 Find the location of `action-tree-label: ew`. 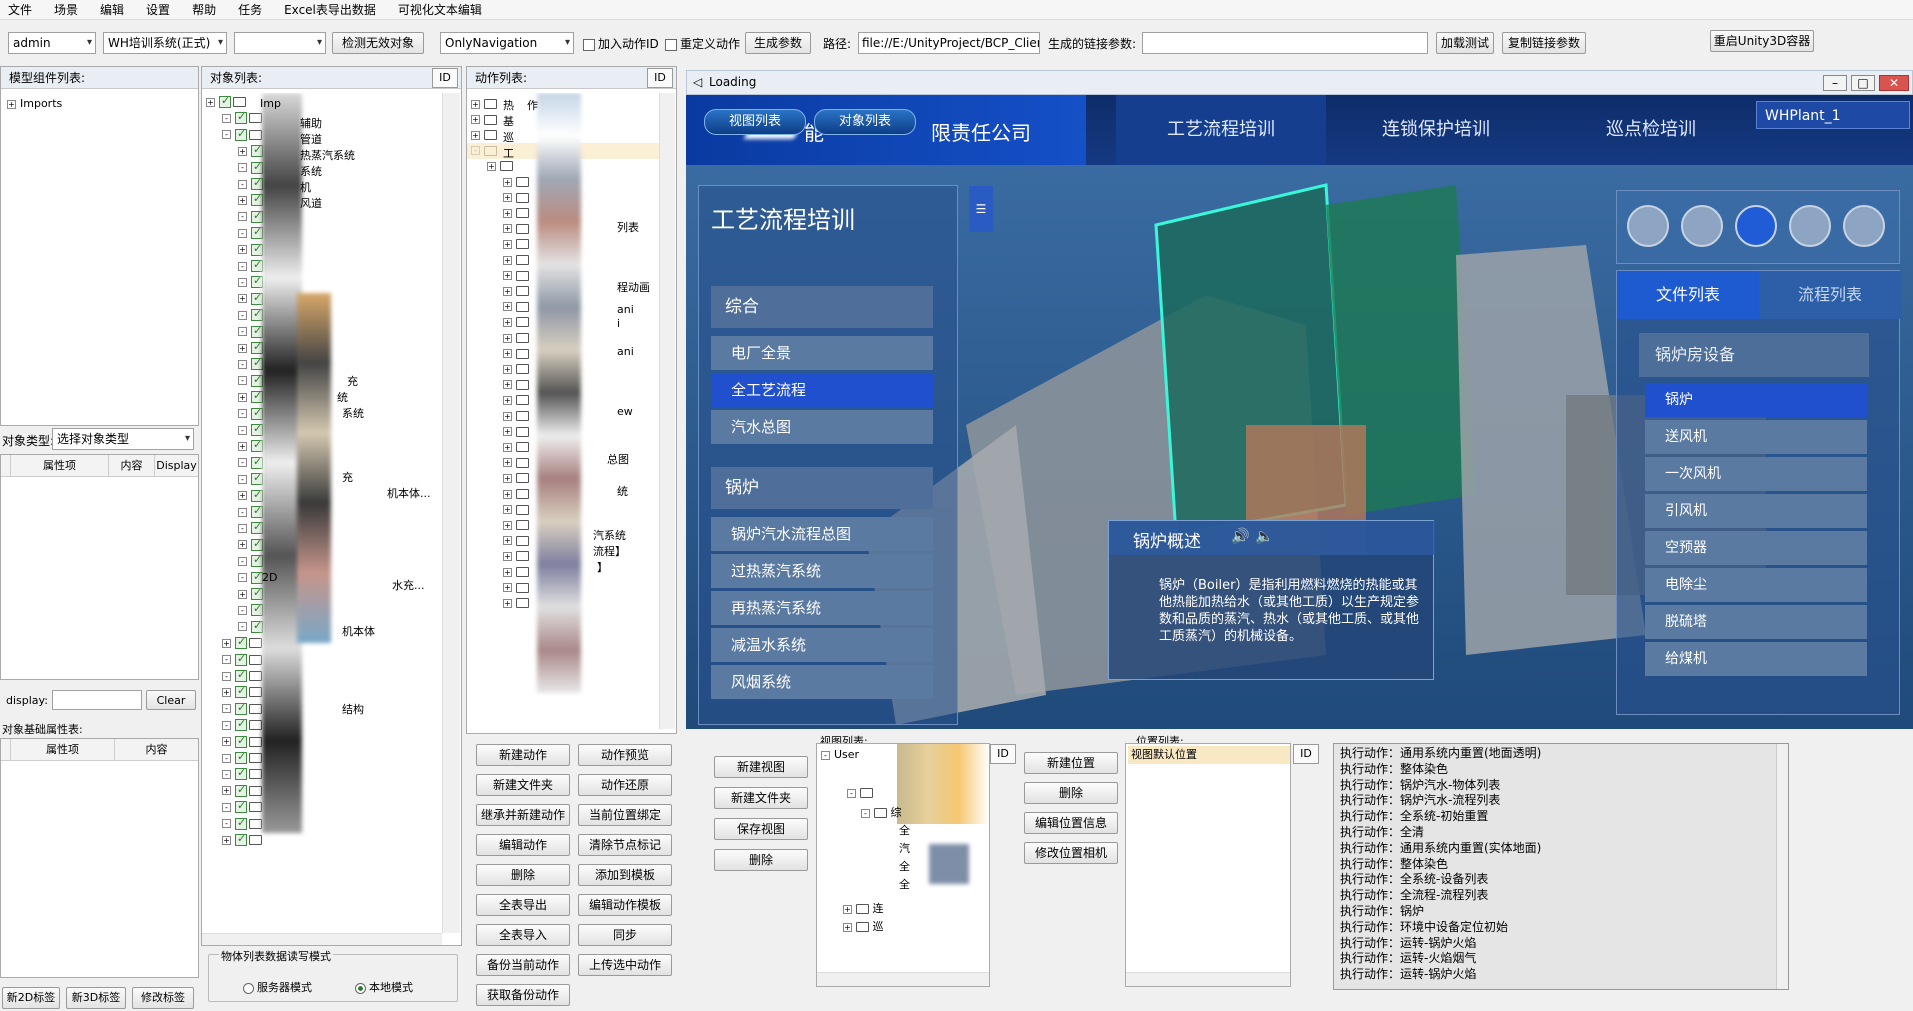

action-tree-label: ew is located at coordinates (625, 413).